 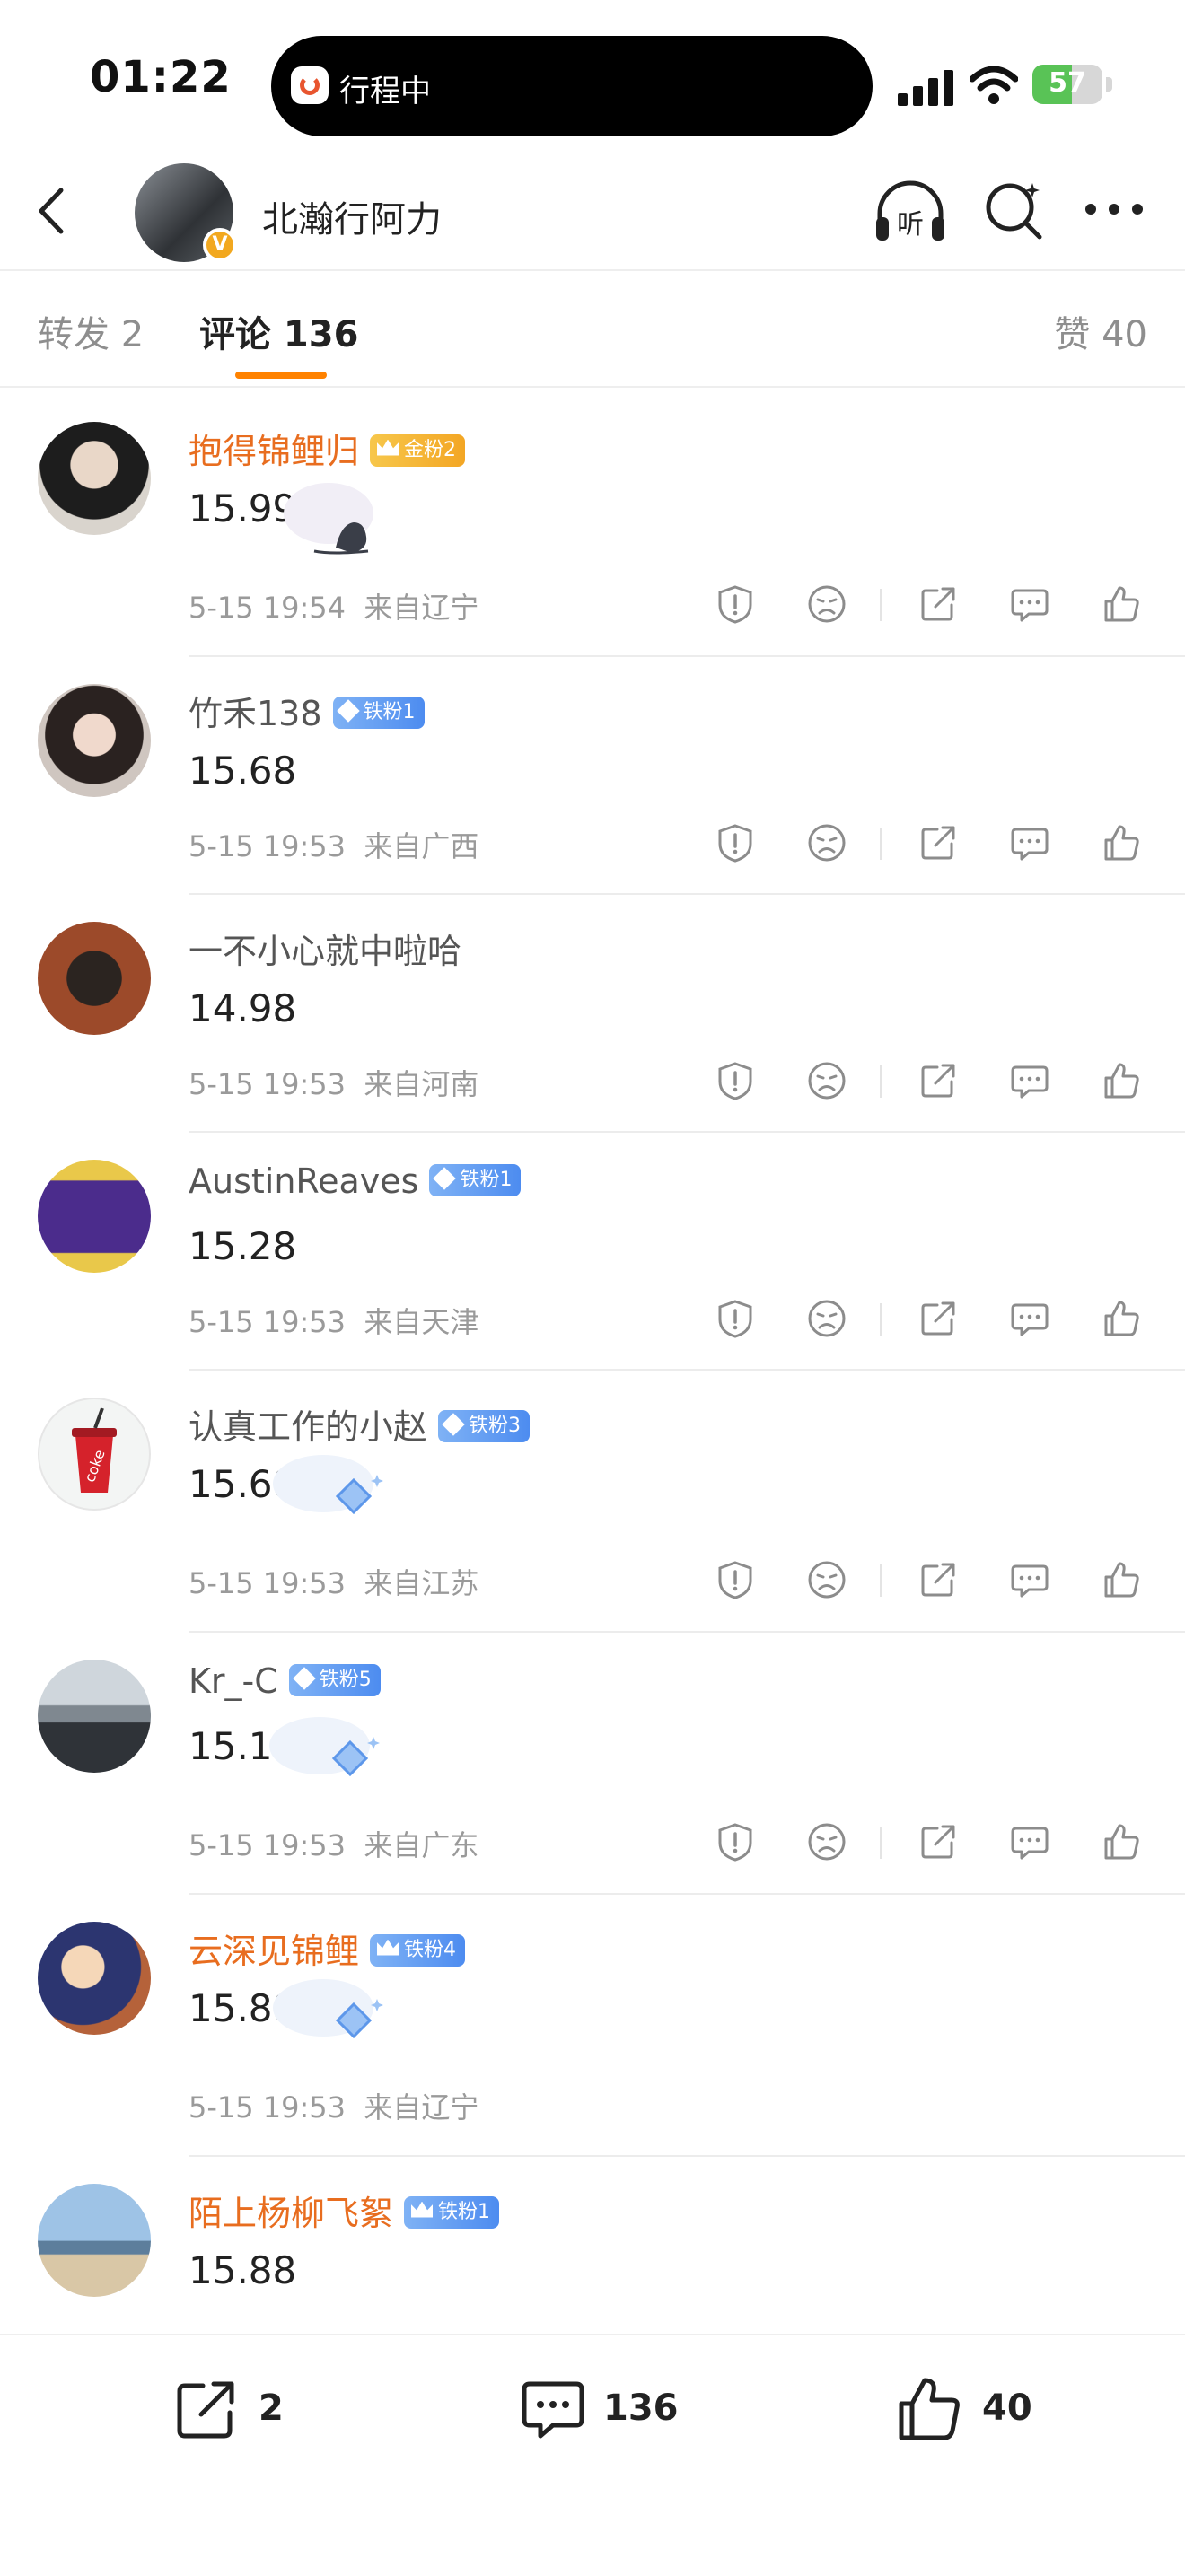 What do you see at coordinates (333, 605) in the screenshot?
I see `comment-meta: 5-15 19:54 来自辽宁` at bounding box center [333, 605].